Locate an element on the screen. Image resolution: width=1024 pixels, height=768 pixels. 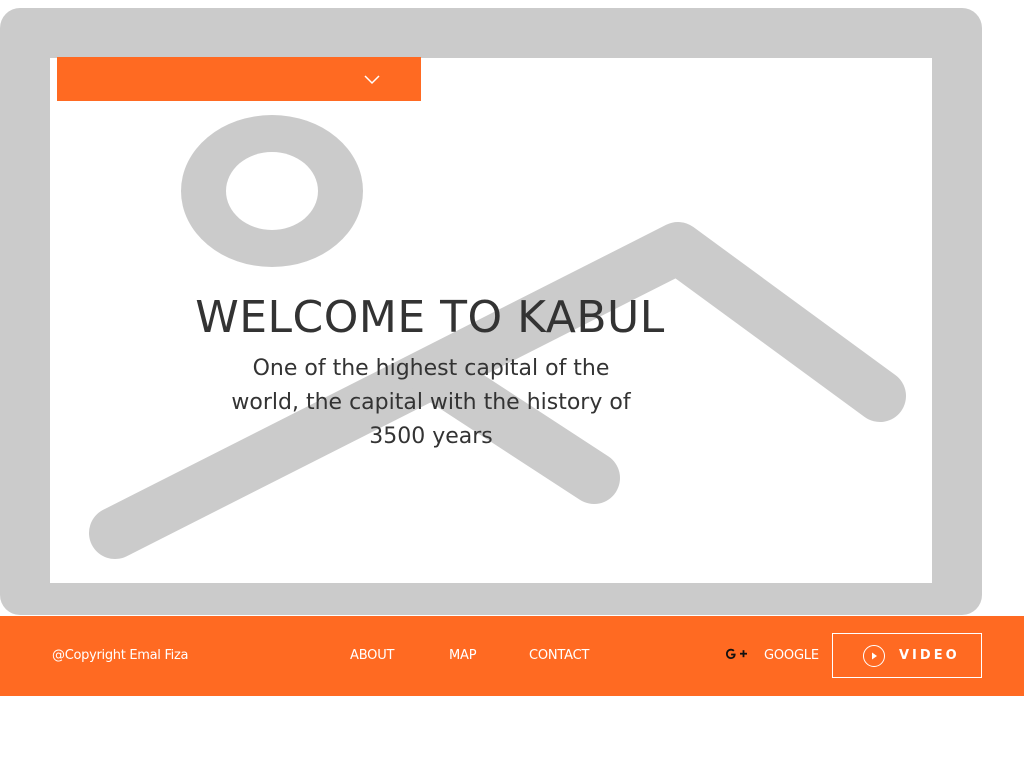
chevron-down-icon is located at coordinates (372, 80).